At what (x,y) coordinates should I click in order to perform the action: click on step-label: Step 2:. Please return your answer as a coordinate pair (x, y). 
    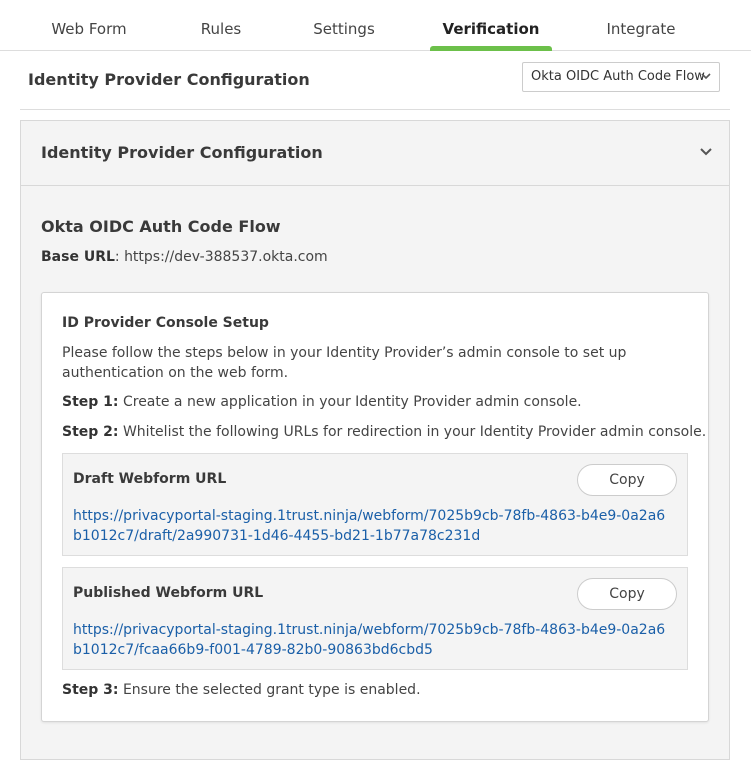
    Looking at the image, I should click on (90, 432).